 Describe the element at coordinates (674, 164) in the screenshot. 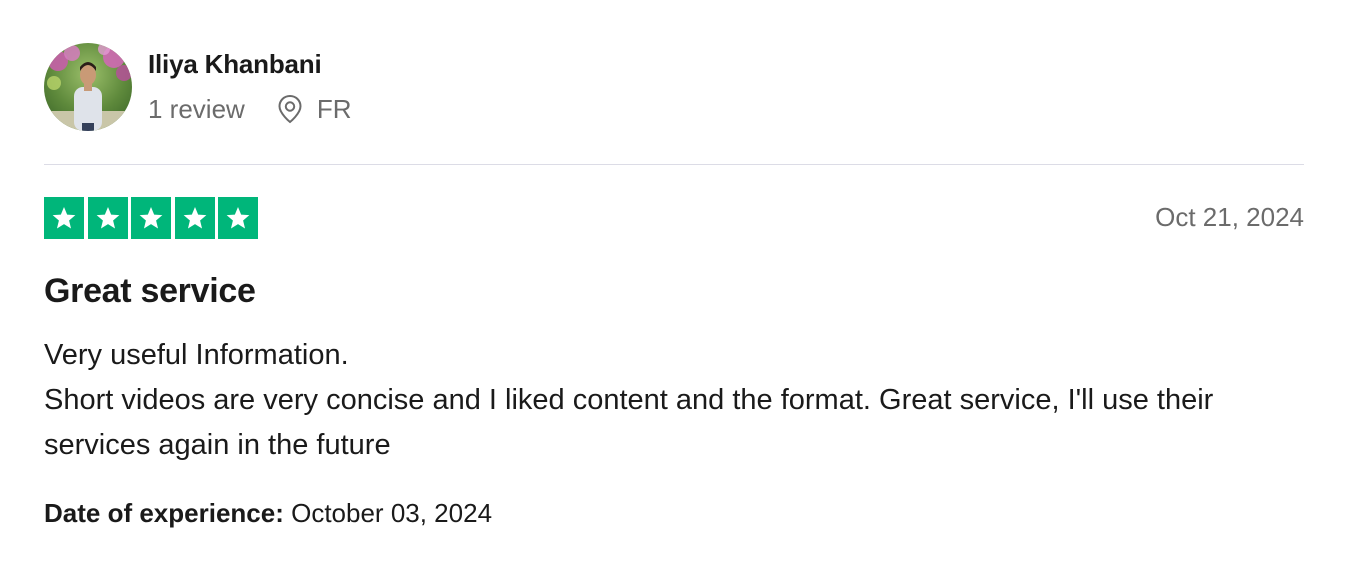

I see `header-divider` at that location.